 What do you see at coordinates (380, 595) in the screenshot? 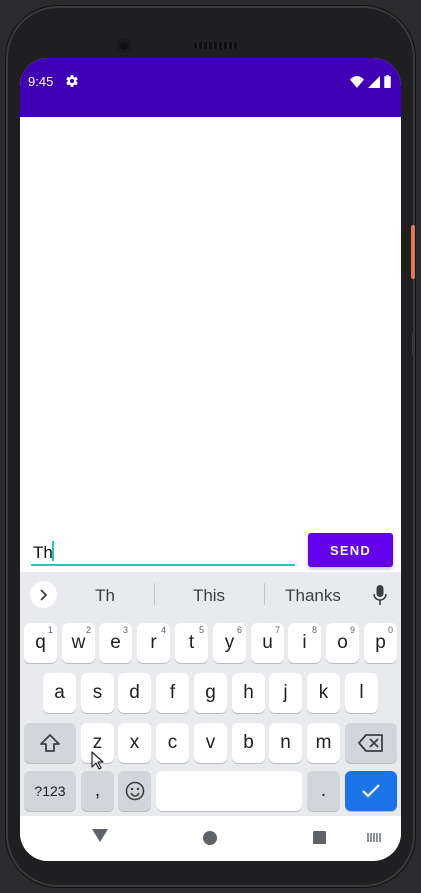
I see `microphone-icon` at bounding box center [380, 595].